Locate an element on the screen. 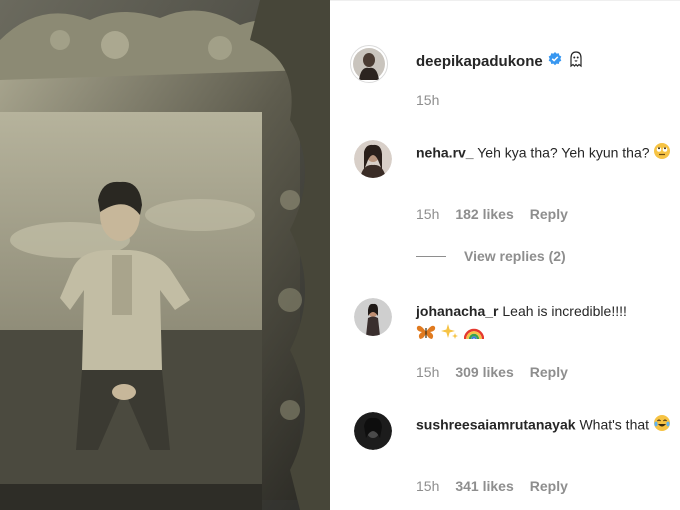 The height and width of the screenshot is (510, 680). comment-item: johanacha_r Leah is incredible!!!! is located at coordinates (546, 324).